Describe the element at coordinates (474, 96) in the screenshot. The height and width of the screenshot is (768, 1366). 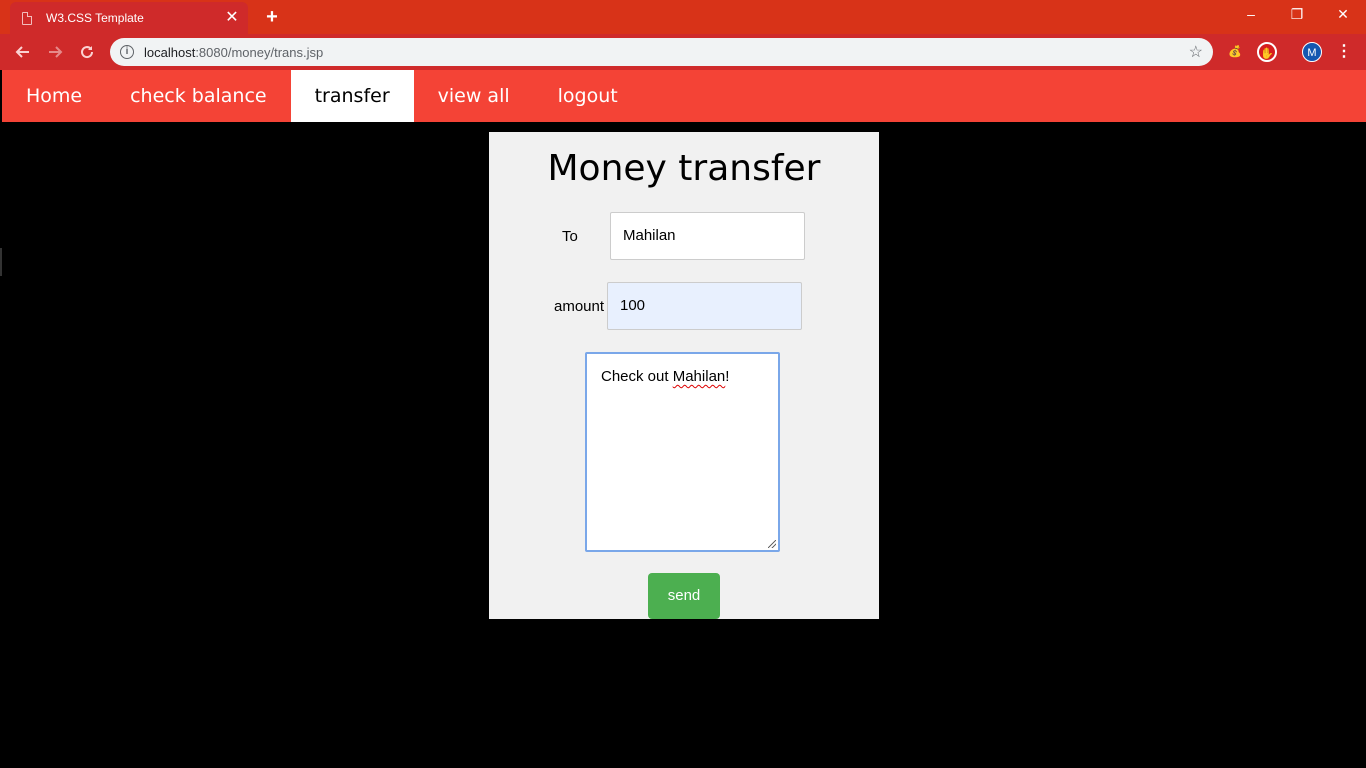
I see `nav-view-all: view all` at that location.